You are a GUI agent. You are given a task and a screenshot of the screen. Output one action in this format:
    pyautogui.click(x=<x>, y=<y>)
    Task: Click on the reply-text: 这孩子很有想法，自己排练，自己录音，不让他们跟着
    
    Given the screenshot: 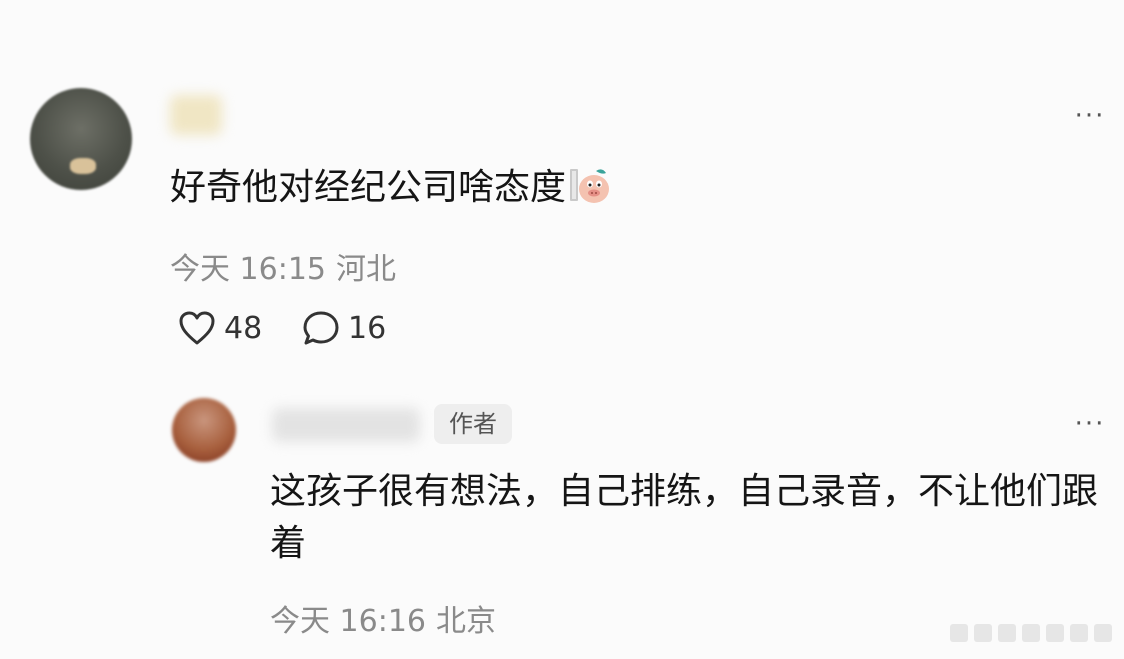 What is the action you would take?
    pyautogui.click(x=684, y=517)
    